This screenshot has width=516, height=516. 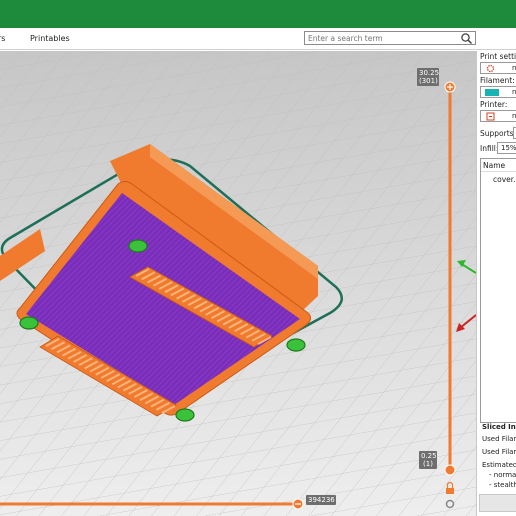 What do you see at coordinates (489, 148) in the screenshot?
I see `infill-label: Infill:` at bounding box center [489, 148].